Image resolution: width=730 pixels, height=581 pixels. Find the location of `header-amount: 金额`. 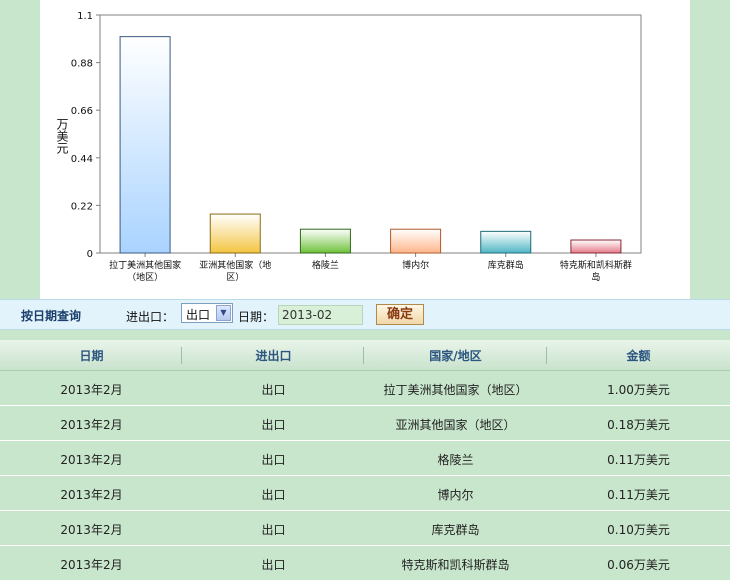

header-amount: 金额 is located at coordinates (638, 356).